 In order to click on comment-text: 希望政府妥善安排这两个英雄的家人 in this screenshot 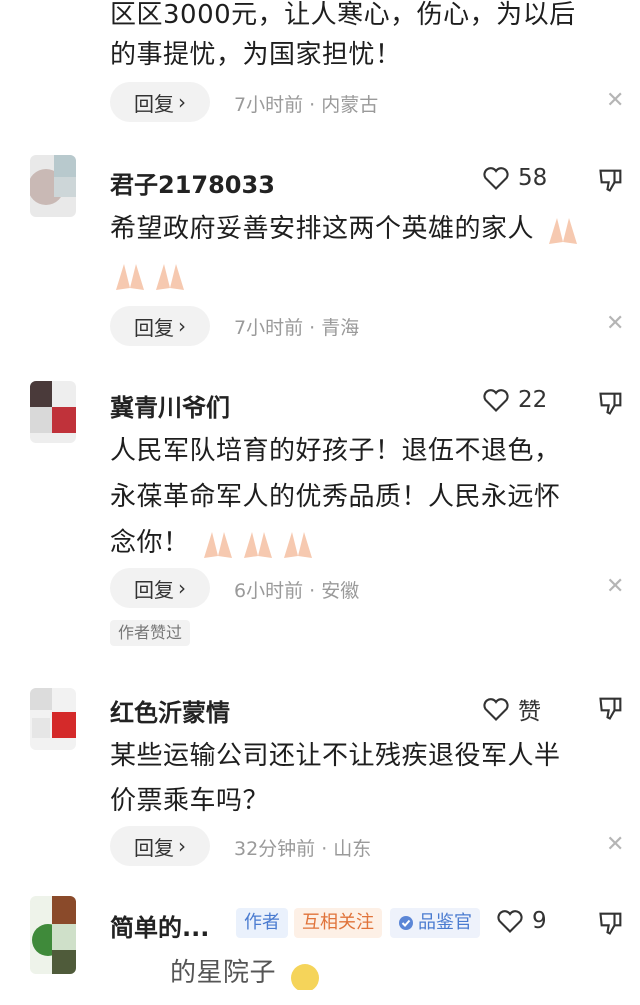, I will do `click(367, 229)`.